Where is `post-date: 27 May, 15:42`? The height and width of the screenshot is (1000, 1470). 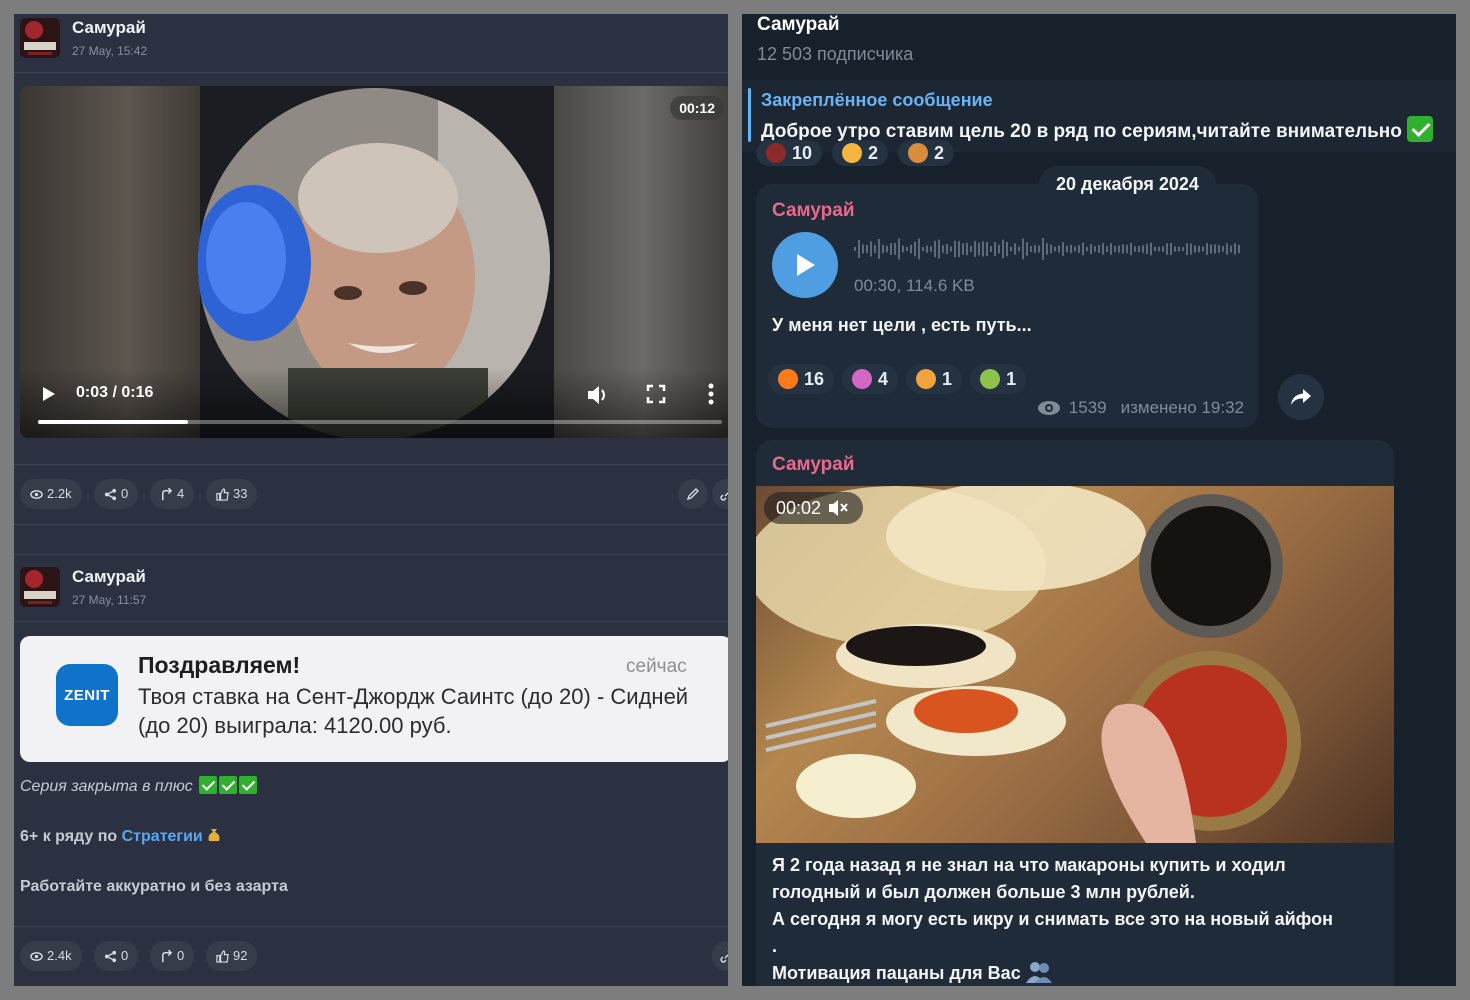
post-date: 27 May, 15:42 is located at coordinates (110, 51).